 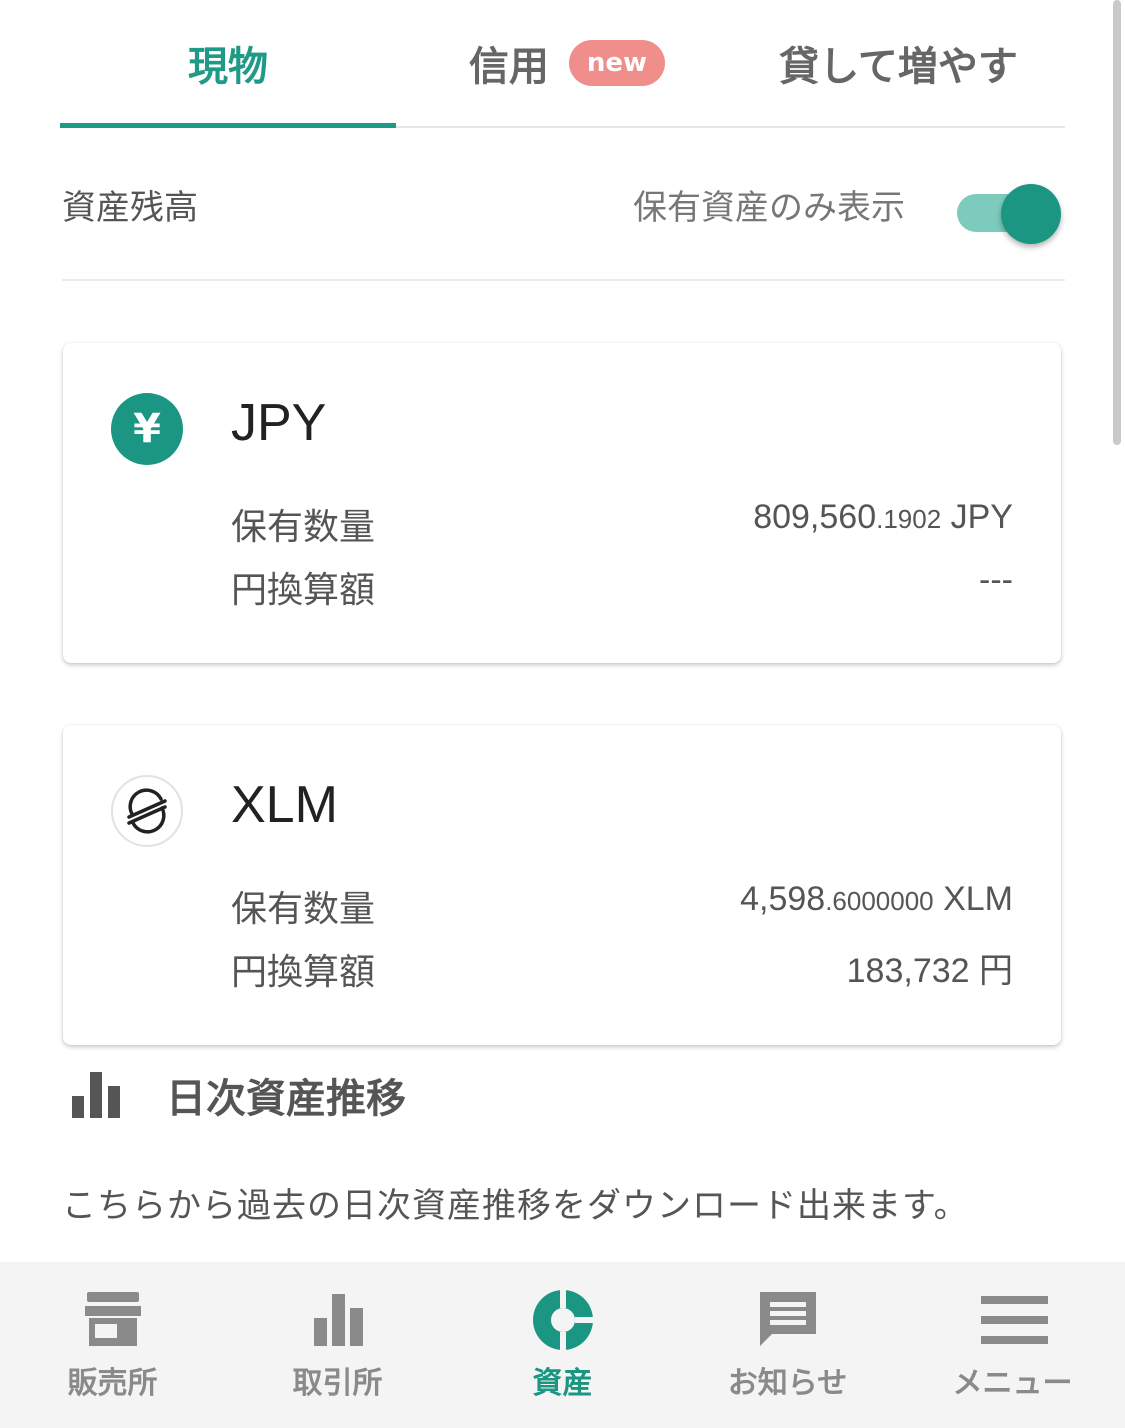 What do you see at coordinates (112, 1383) in the screenshot?
I see `nav-label: 販売所` at bounding box center [112, 1383].